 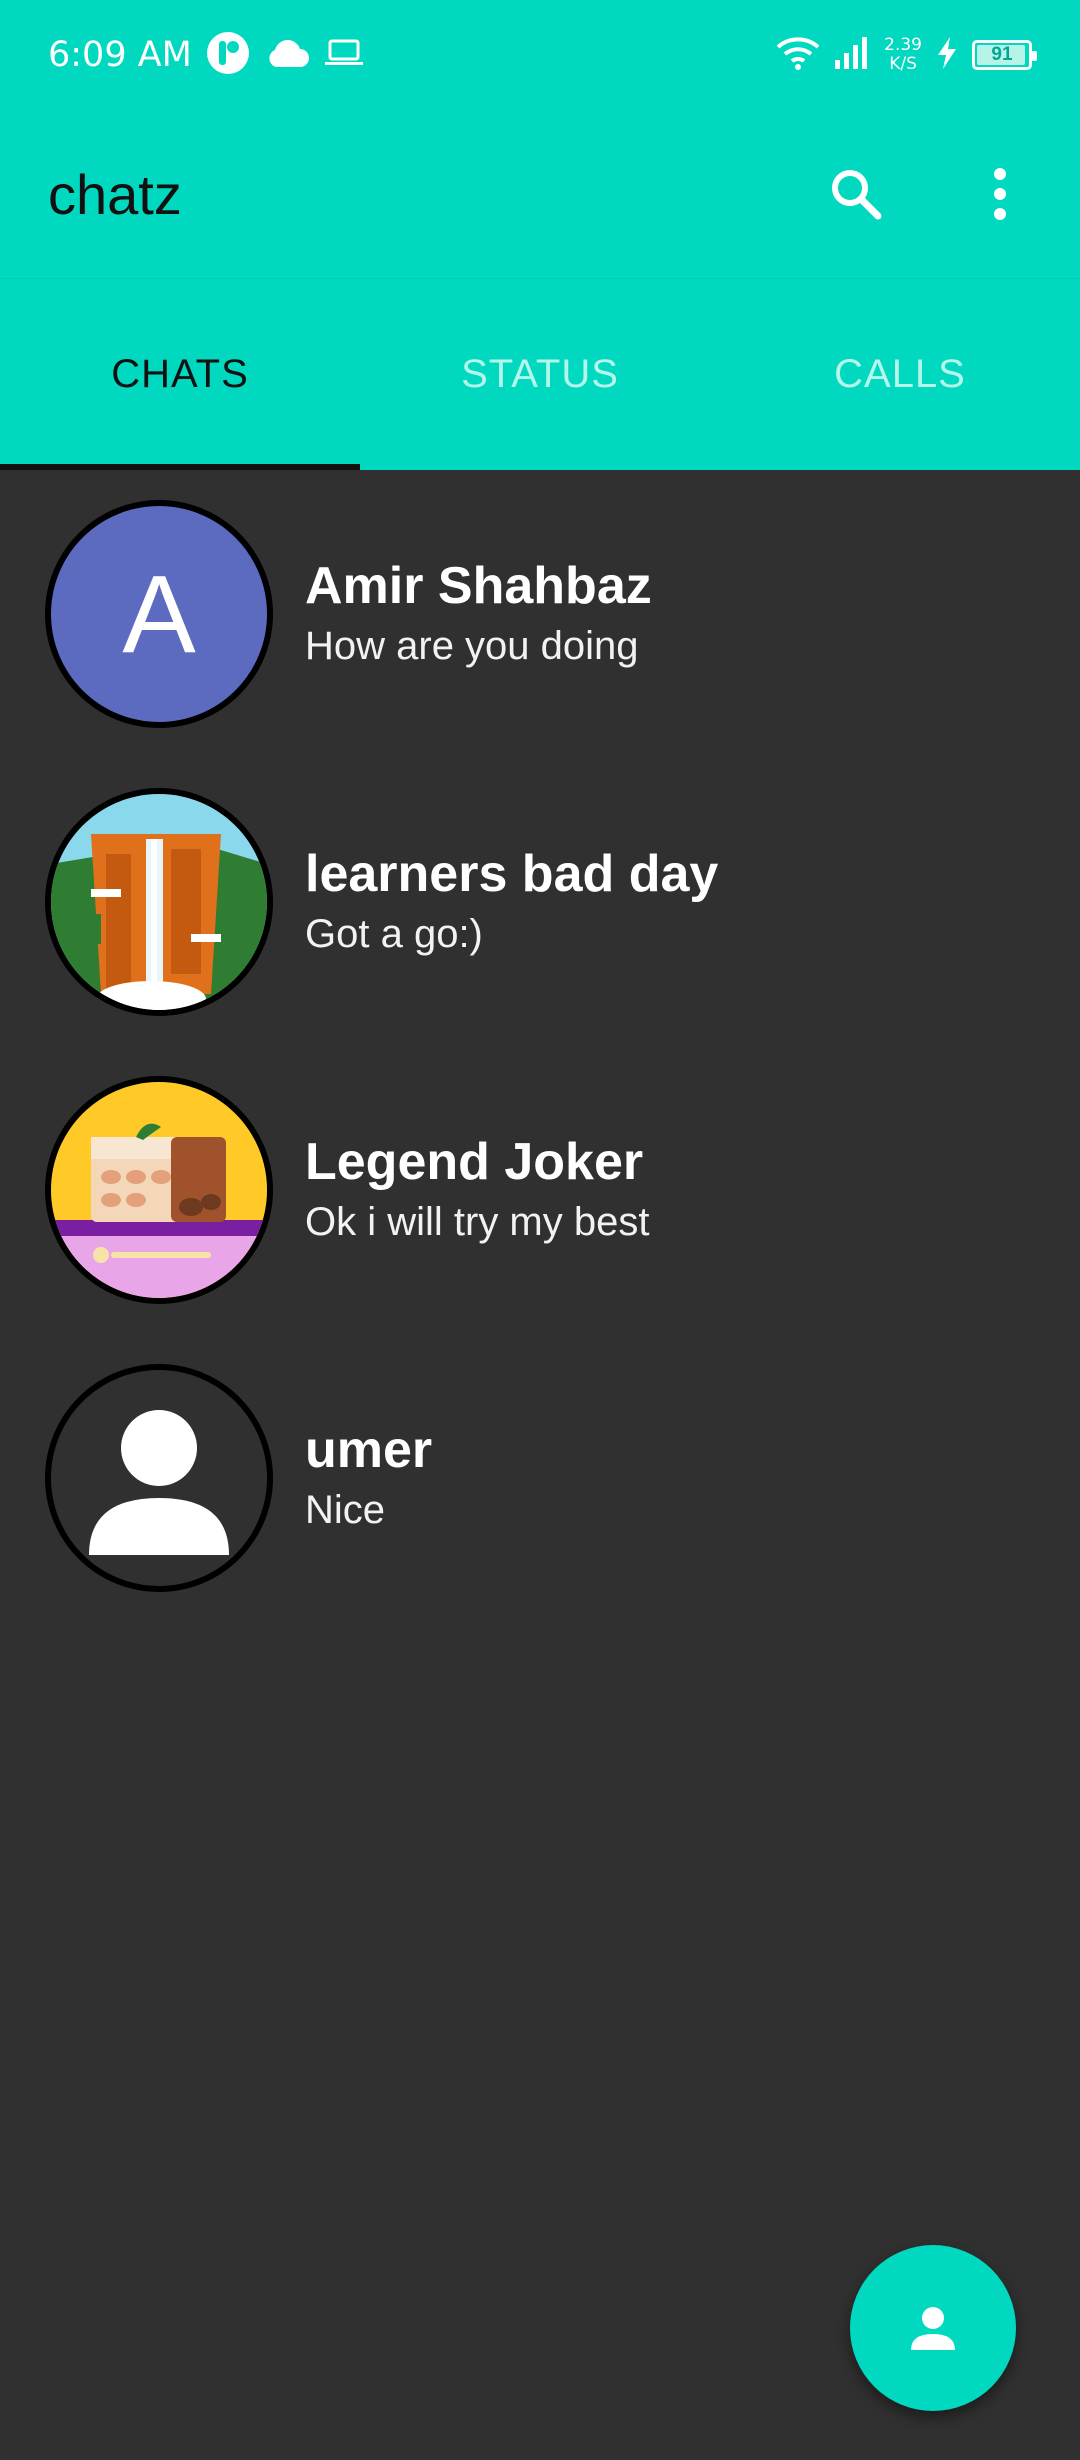 I want to click on chat-name: umer, so click(x=369, y=1450).